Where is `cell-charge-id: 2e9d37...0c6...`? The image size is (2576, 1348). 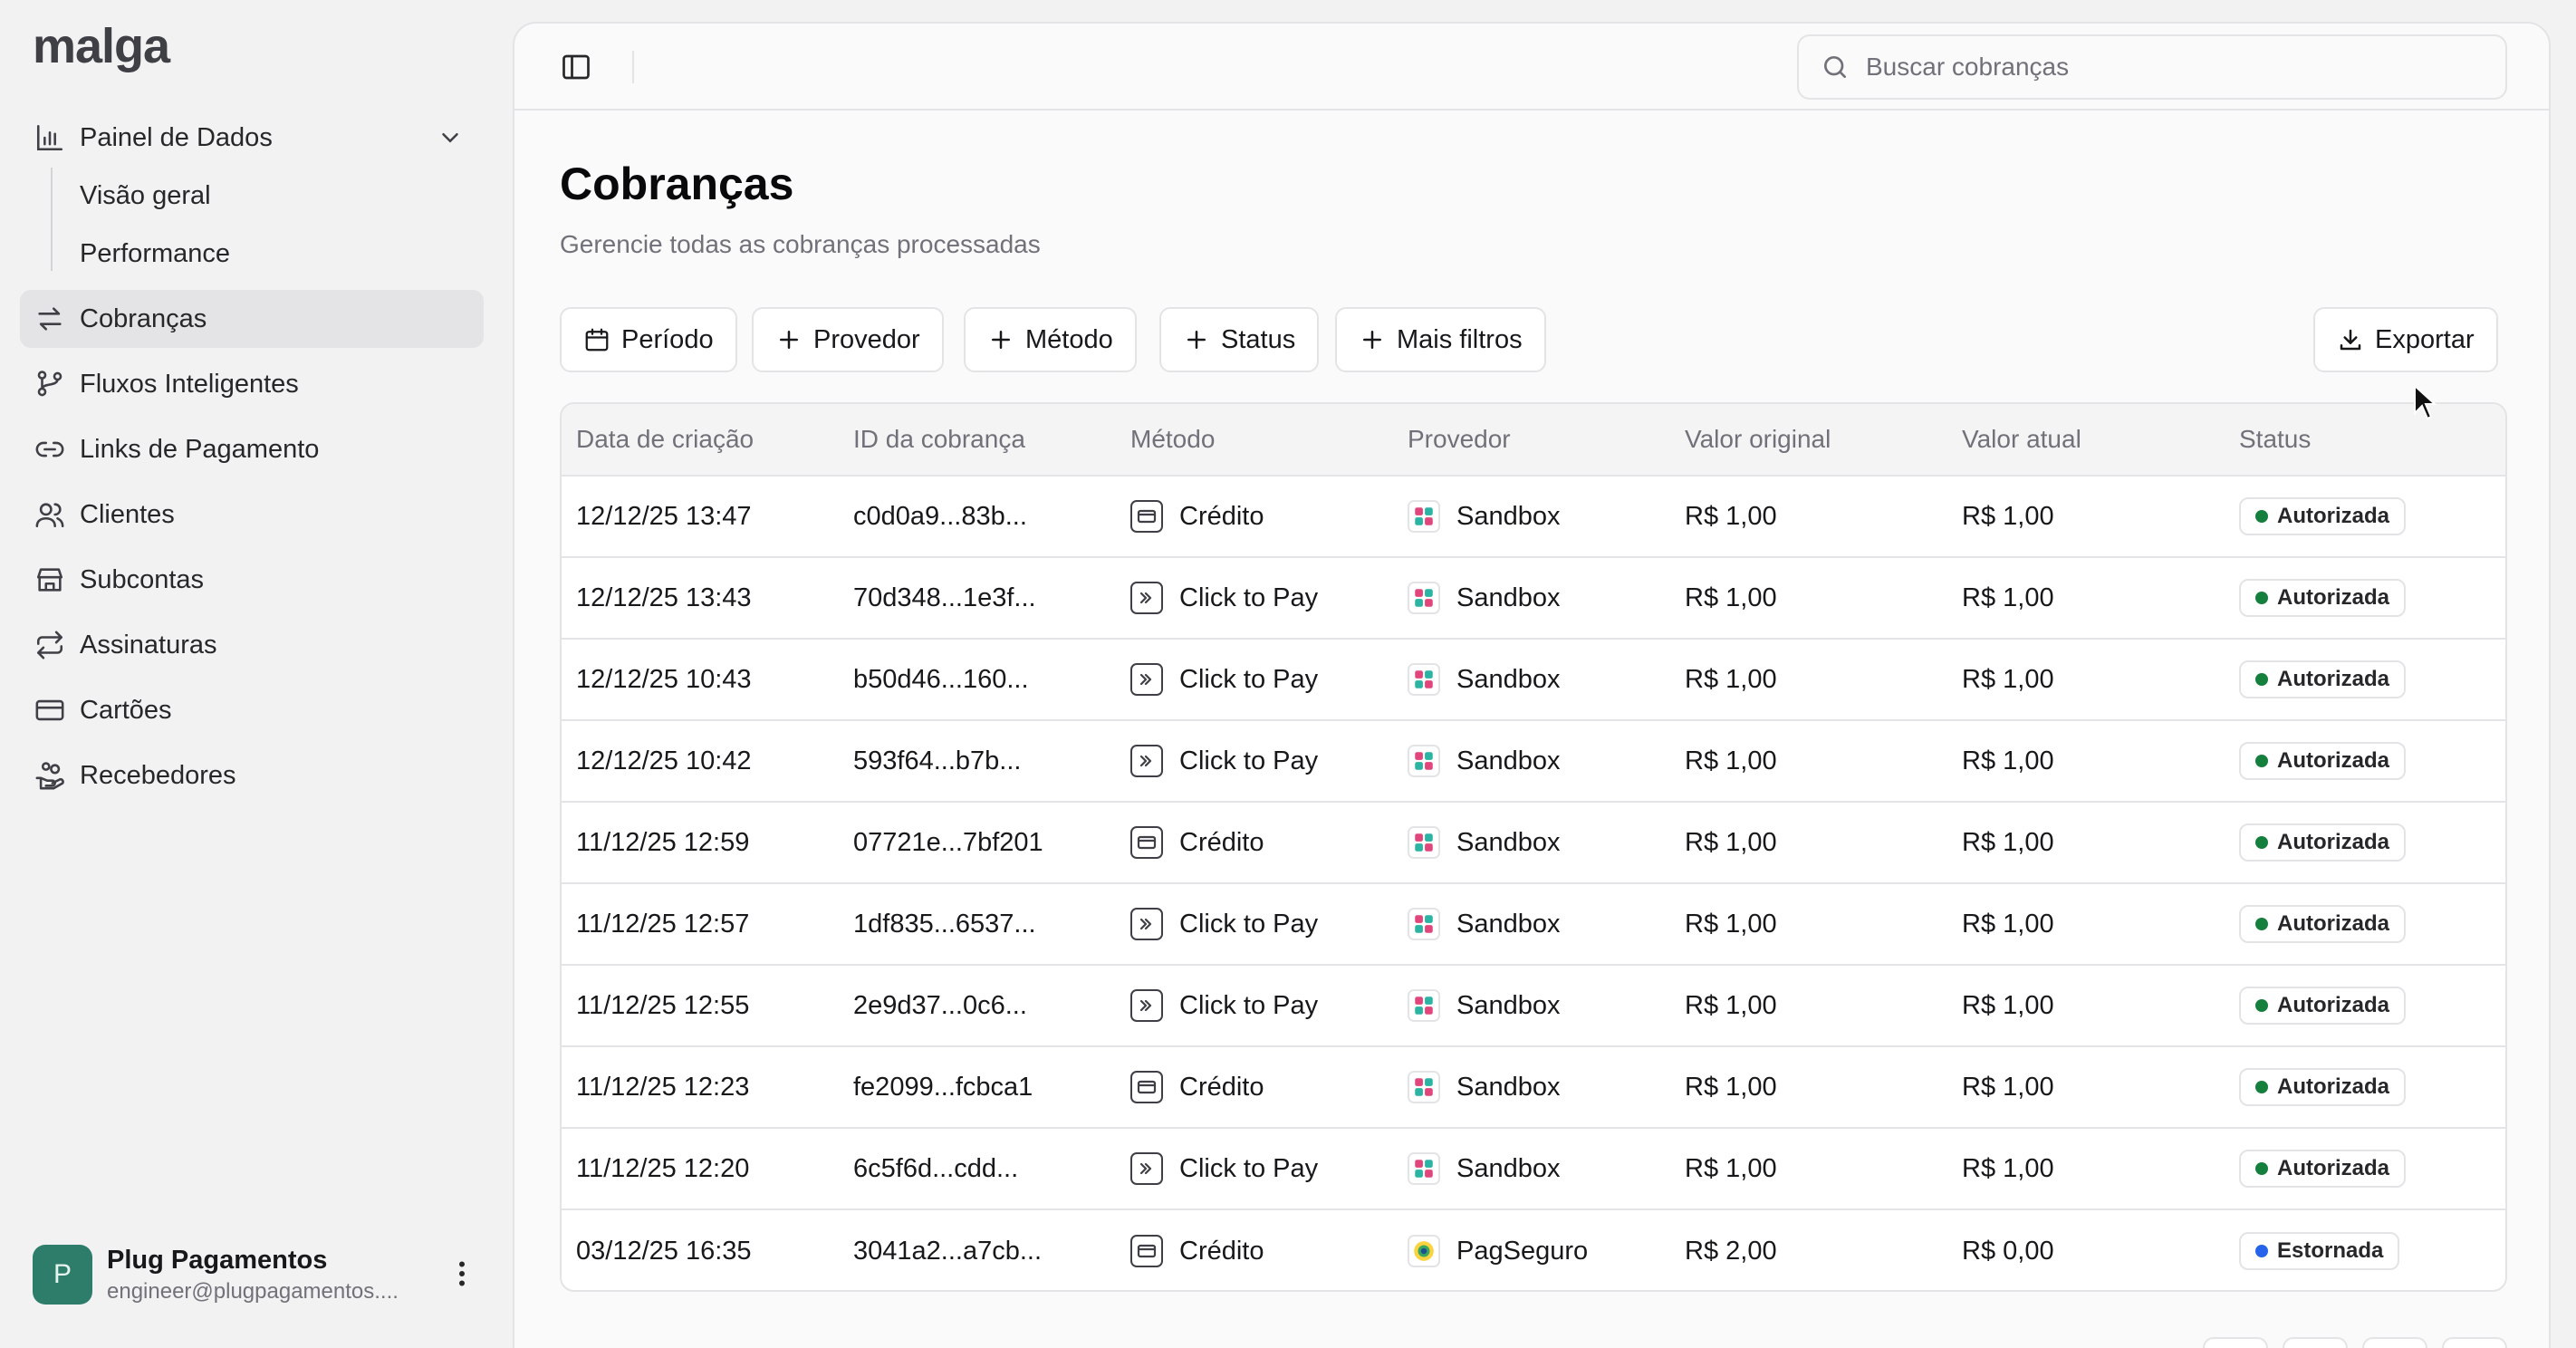
cell-charge-id: 2e9d37...0c6... is located at coordinates (940, 1006).